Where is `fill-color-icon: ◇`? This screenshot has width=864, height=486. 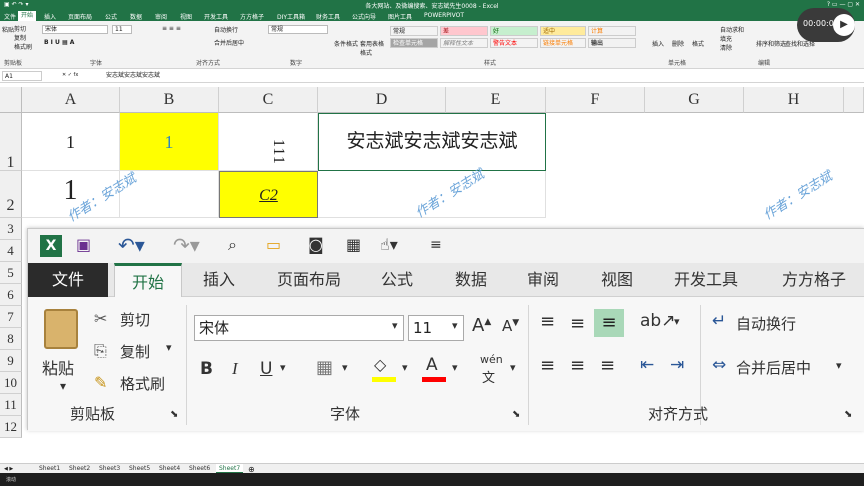
fill-color-icon: ◇ is located at coordinates (380, 364).